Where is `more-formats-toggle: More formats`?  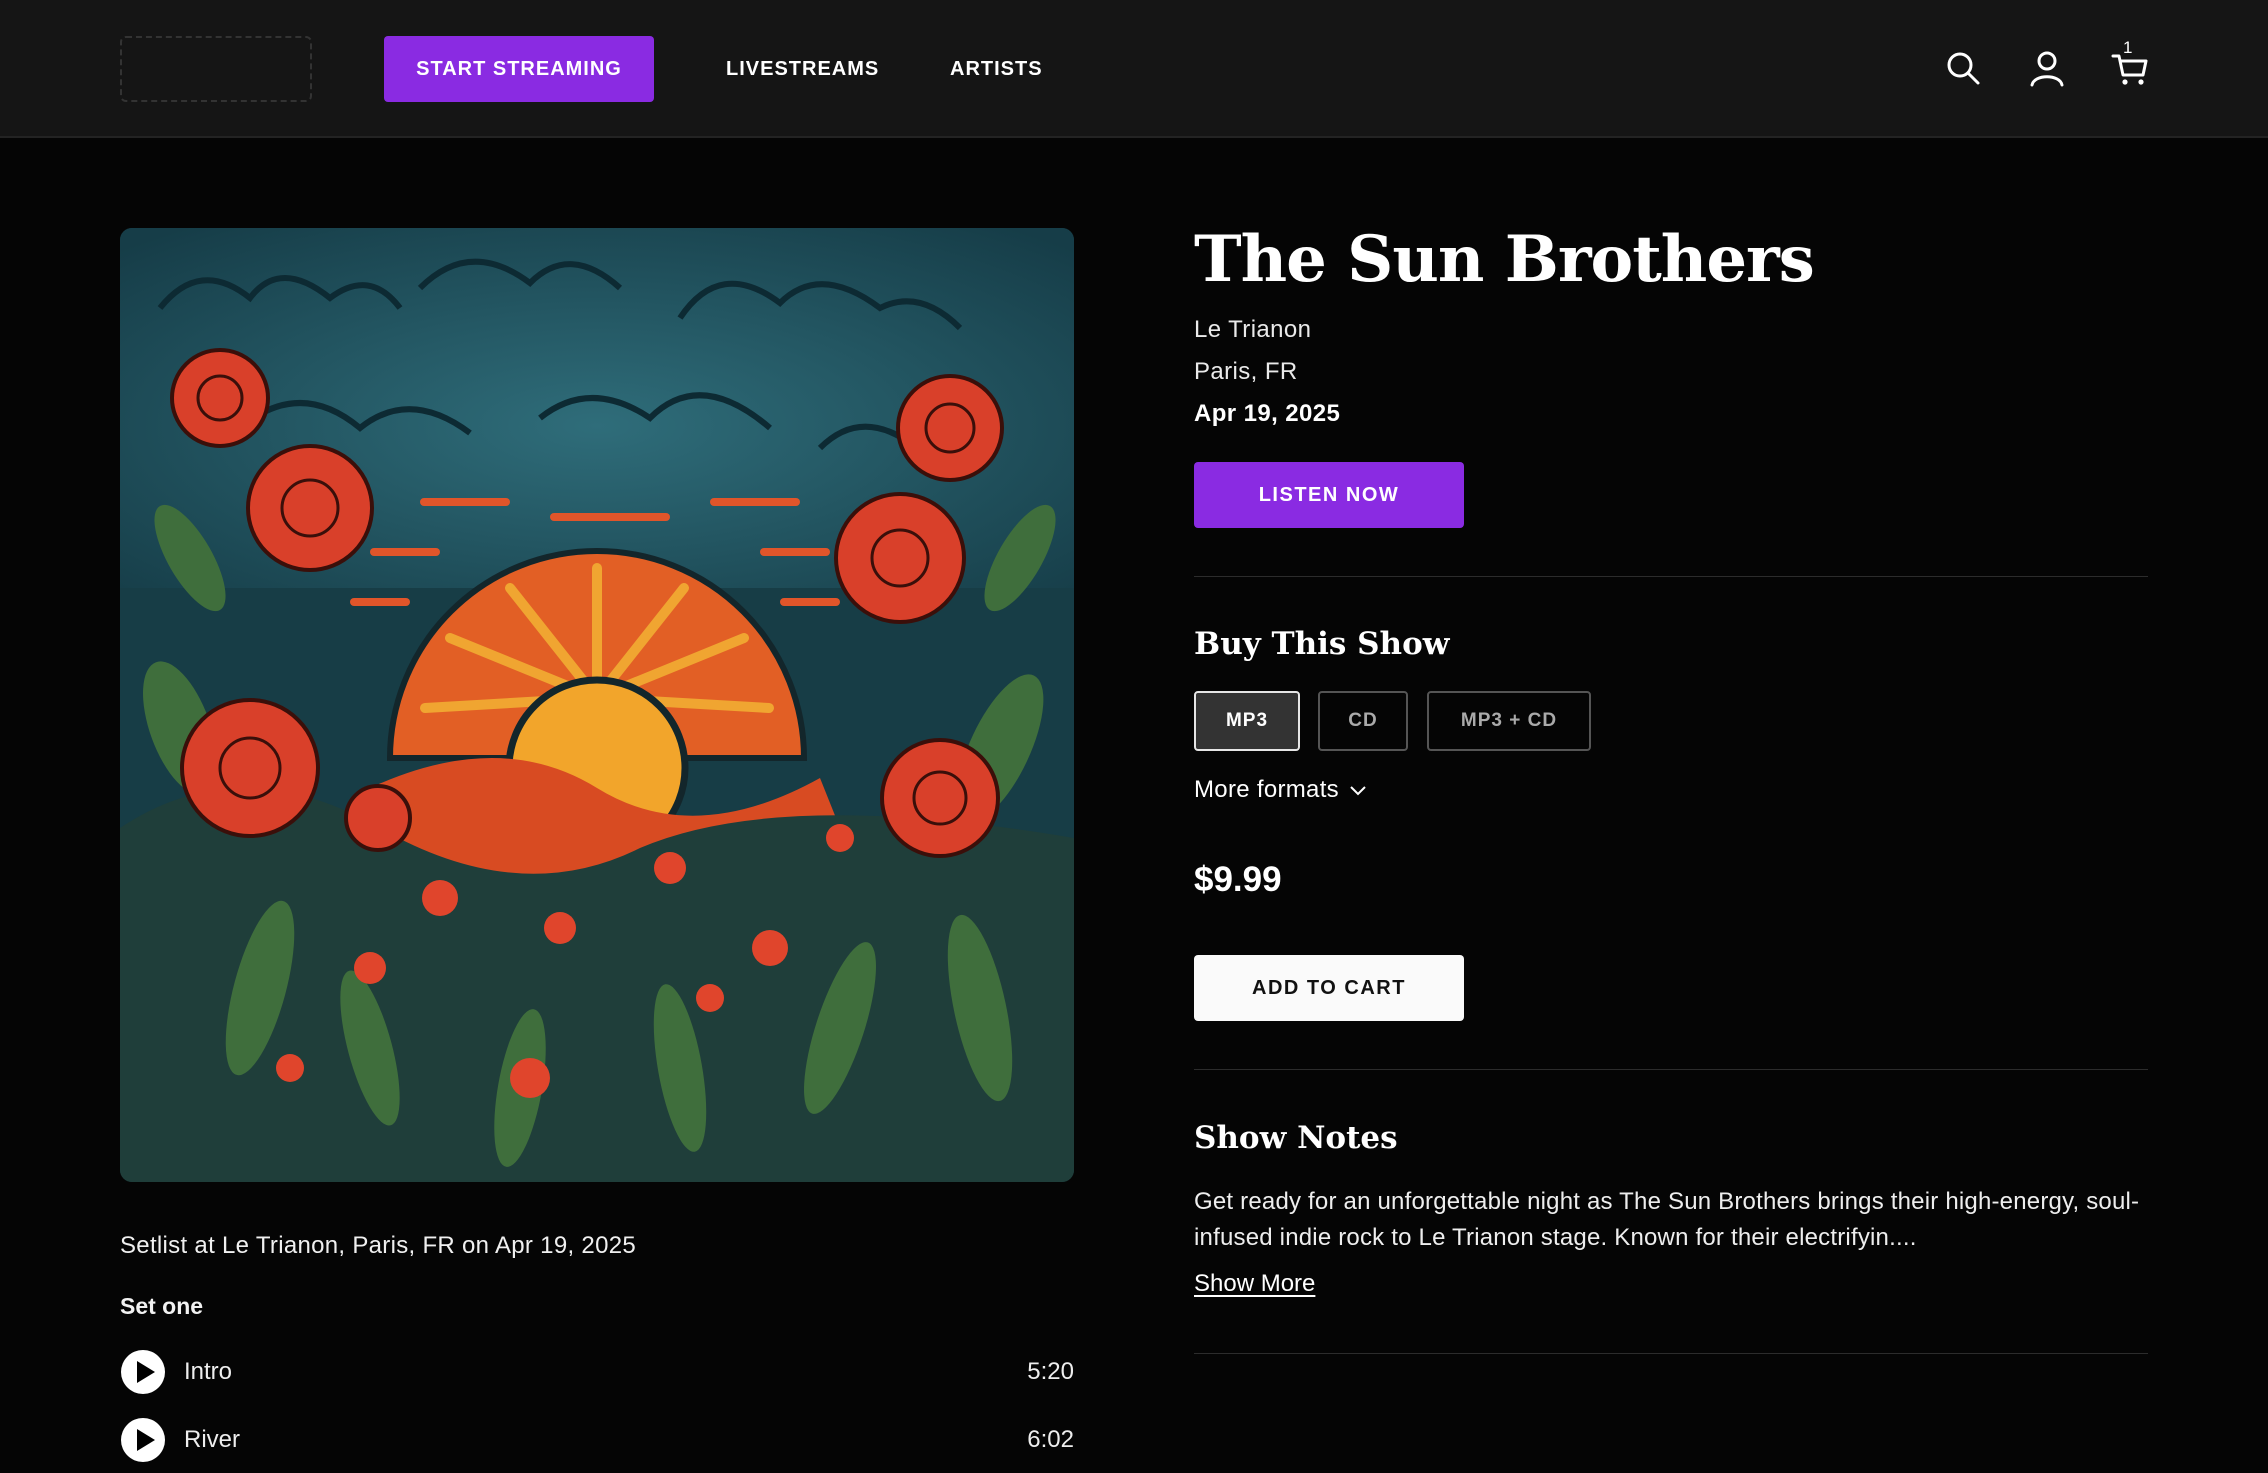
more-formats-toggle: More formats is located at coordinates (1281, 790).